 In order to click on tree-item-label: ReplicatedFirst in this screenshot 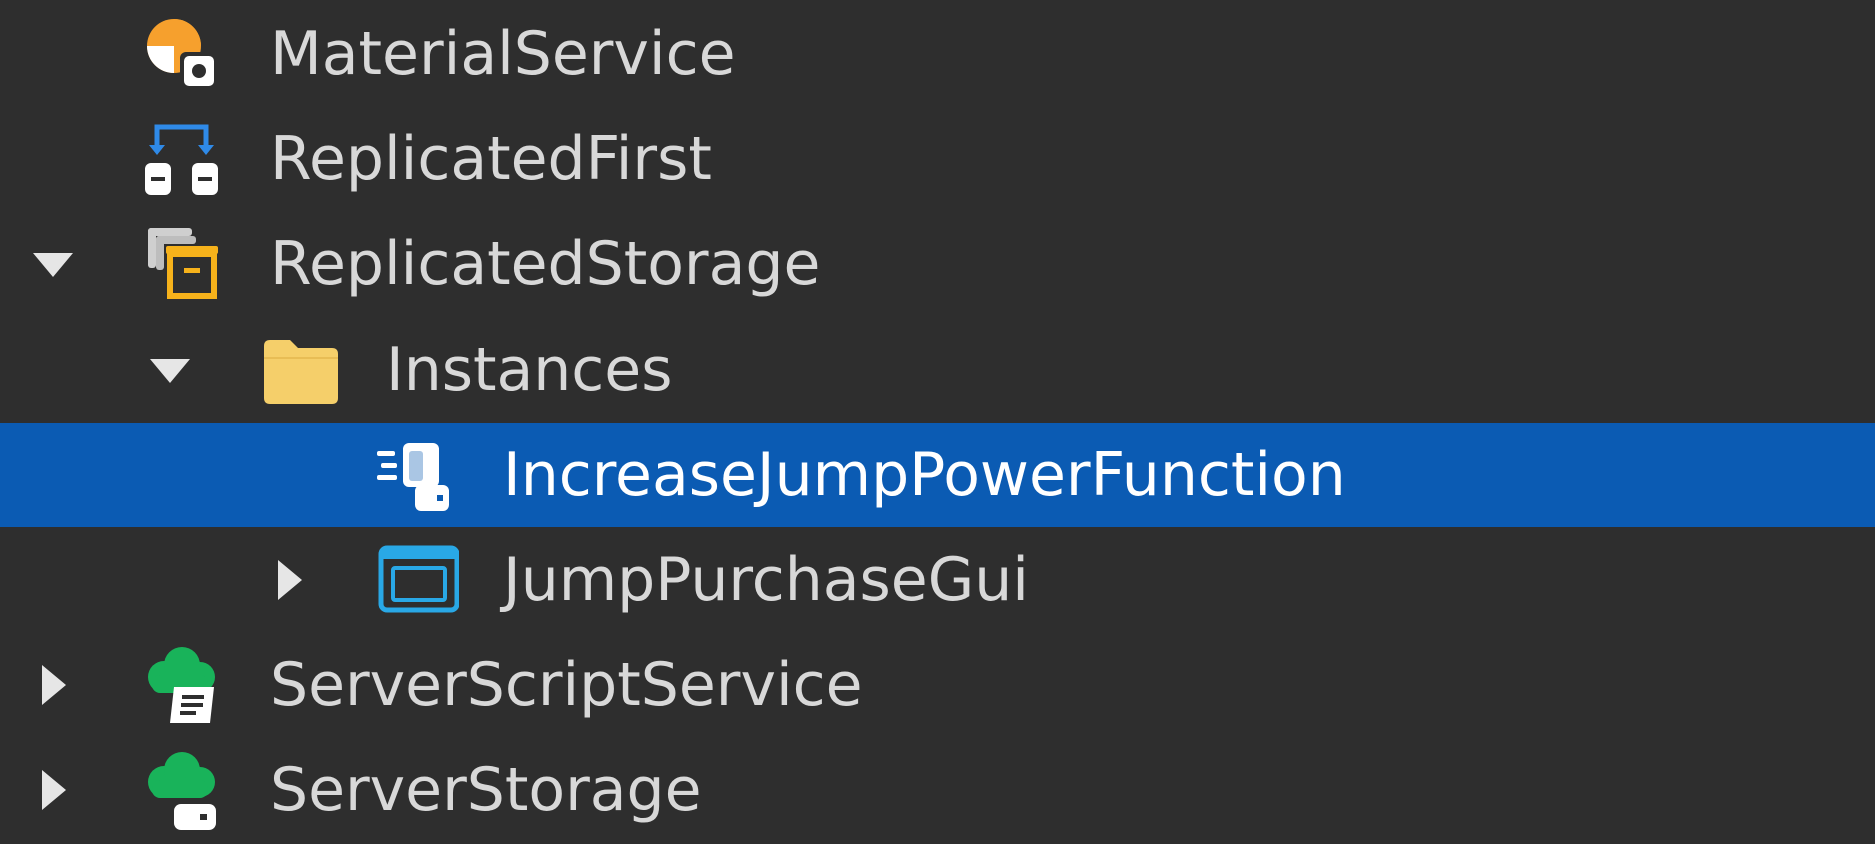, I will do `click(491, 159)`.